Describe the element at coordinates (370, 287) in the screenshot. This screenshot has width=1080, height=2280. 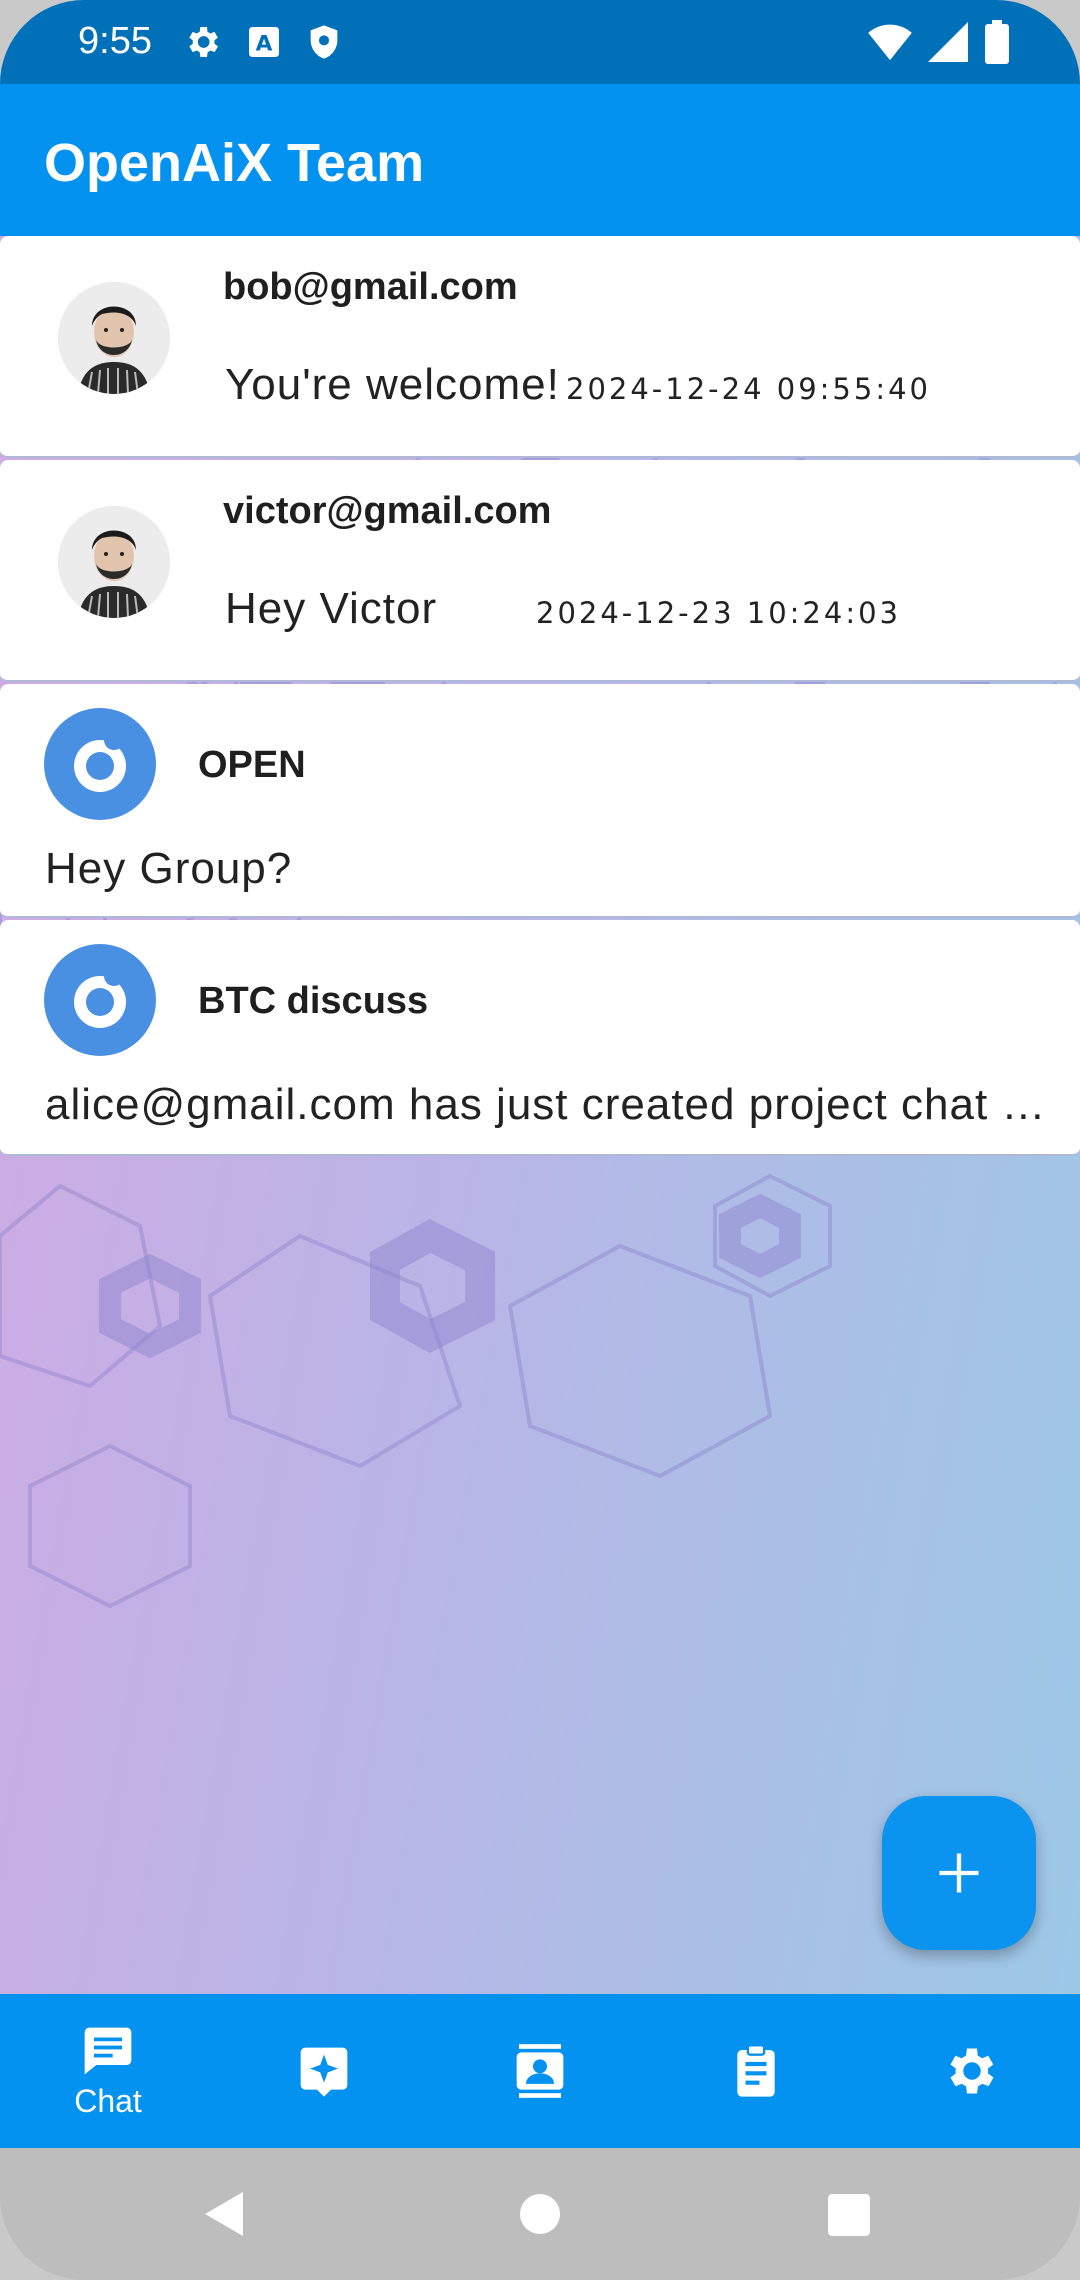
I see `chat-name: bob@gmail.com` at that location.